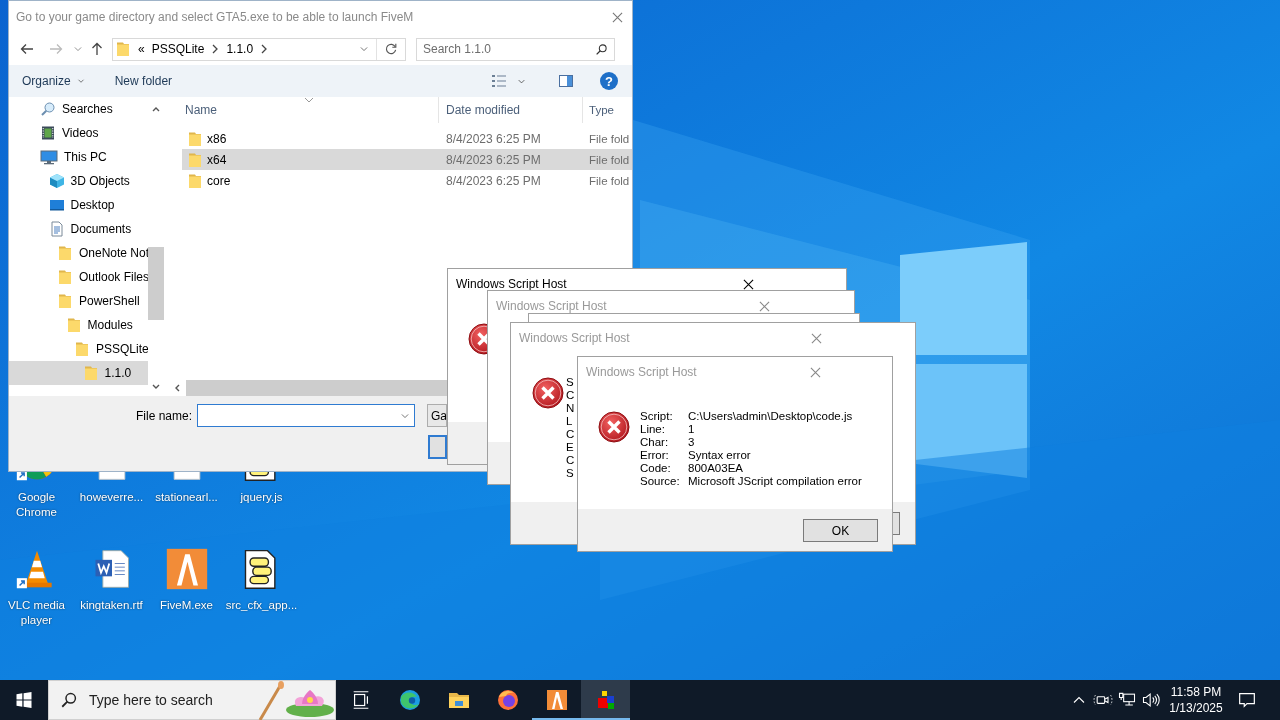  I want to click on sort-caret-icon, so click(309, 100).